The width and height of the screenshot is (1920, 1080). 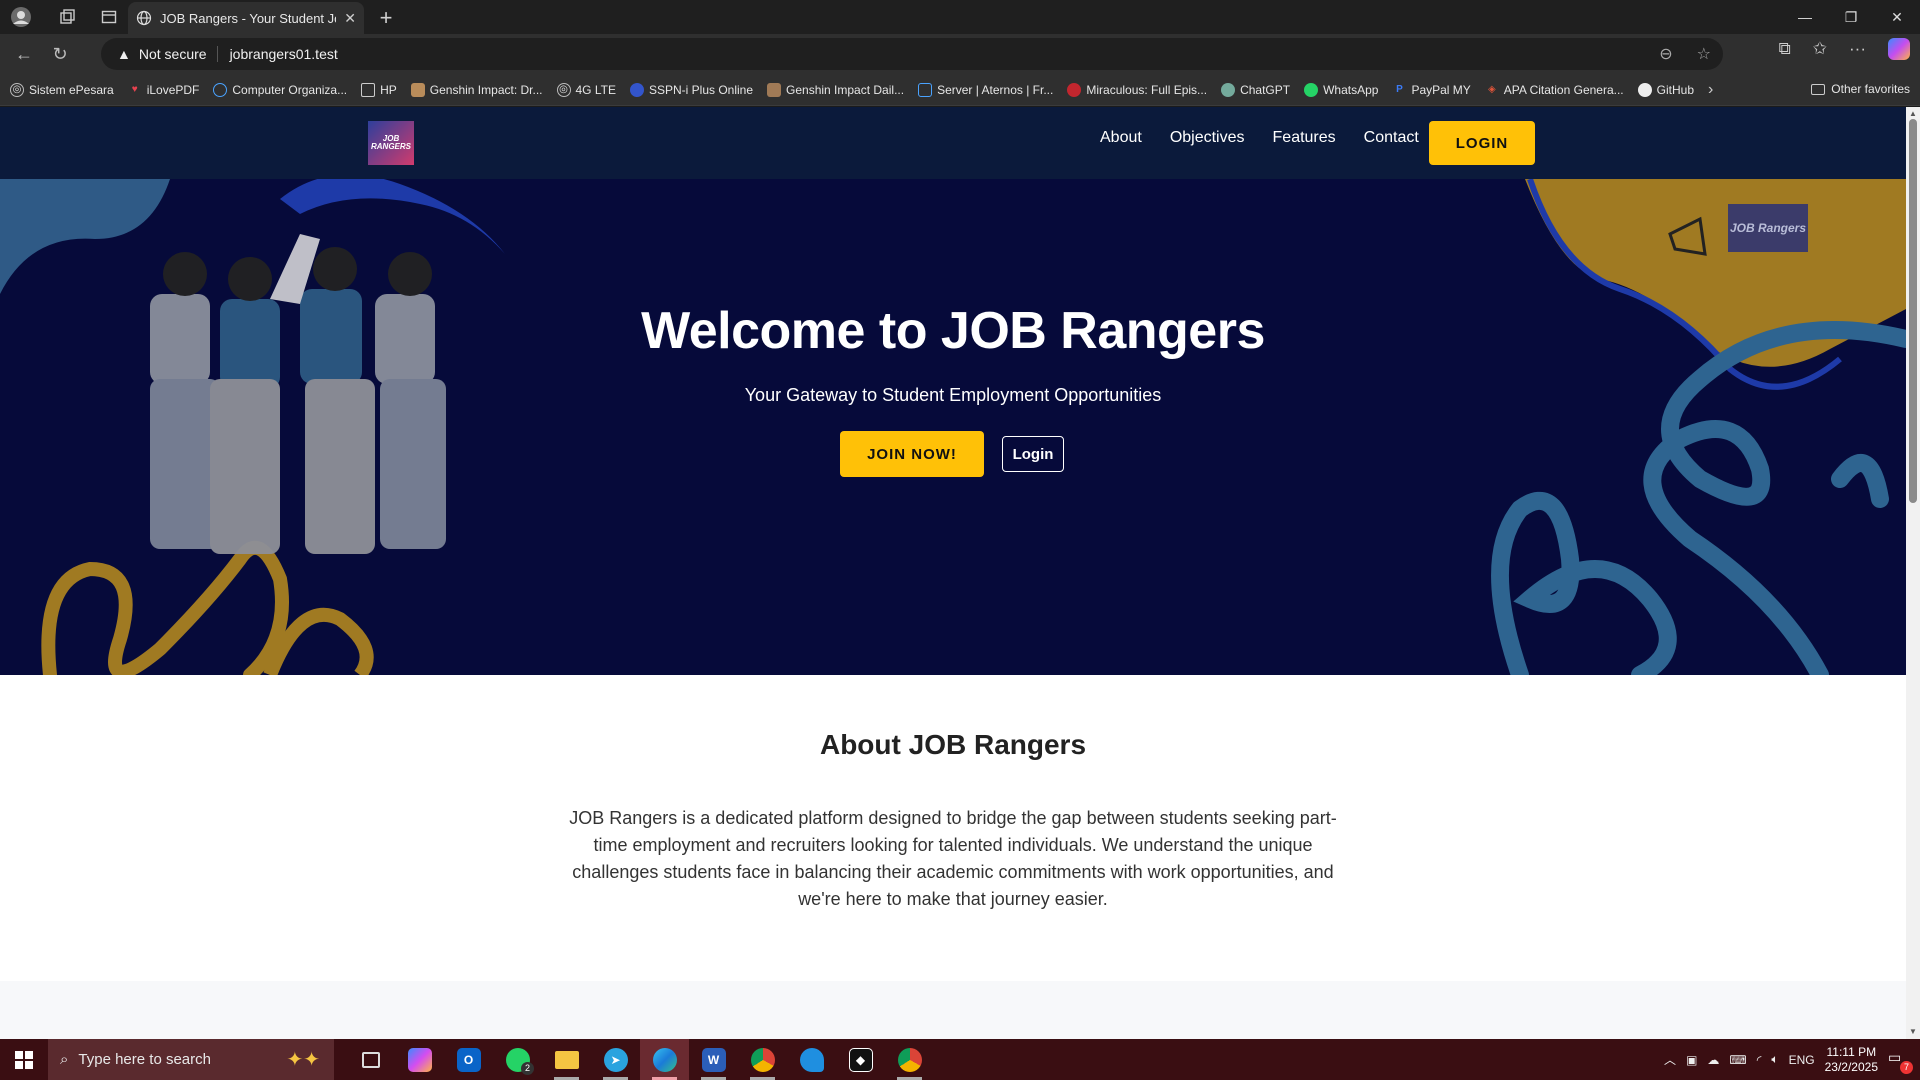 I want to click on bookmark-item: P PayPal MY, so click(x=1431, y=90).